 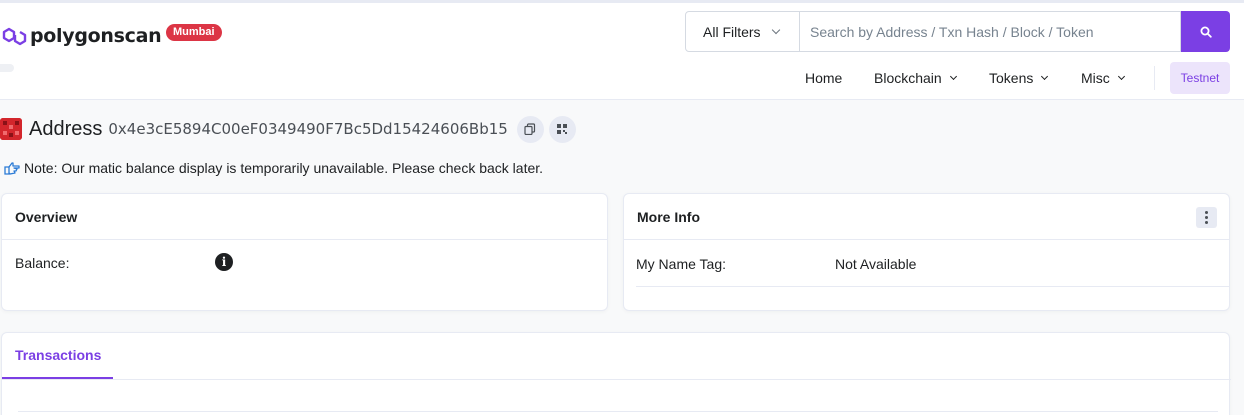 I want to click on qr-code-icon, so click(x=562, y=129).